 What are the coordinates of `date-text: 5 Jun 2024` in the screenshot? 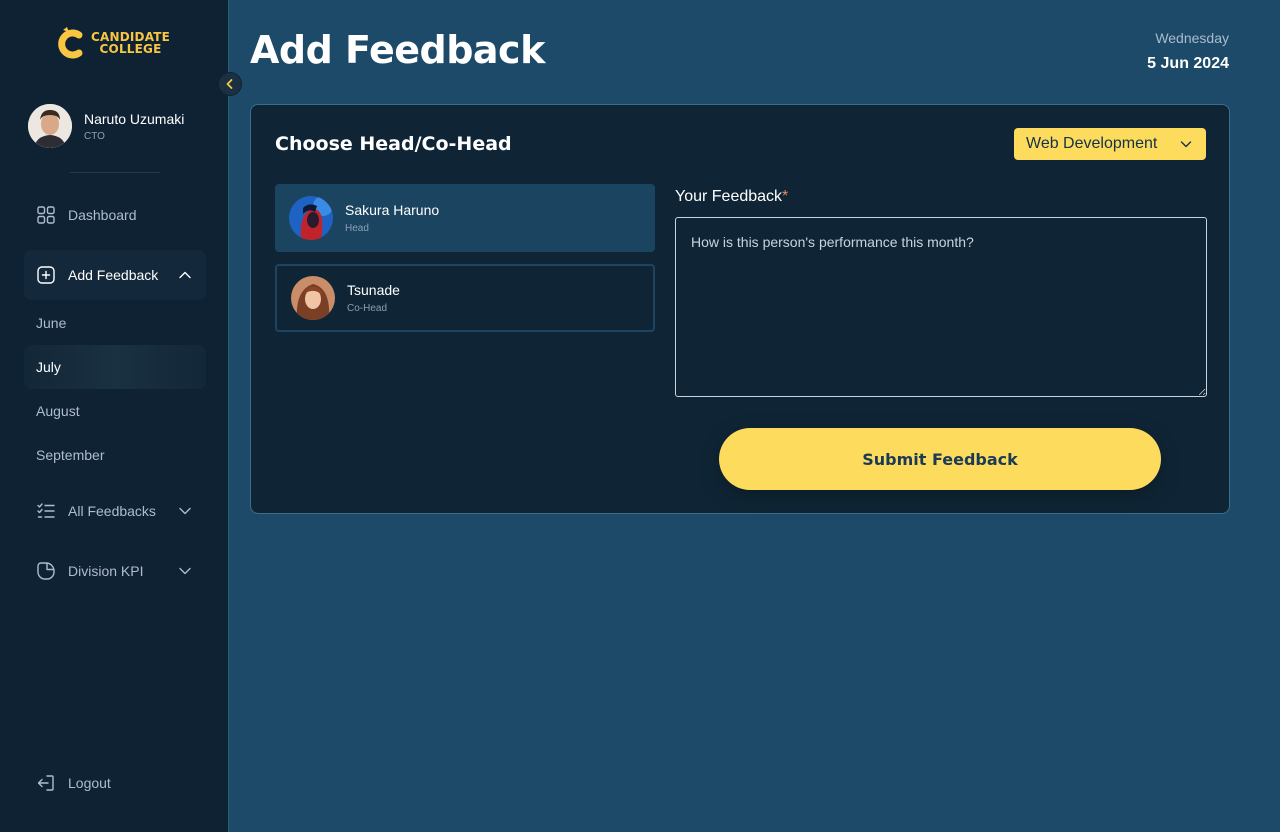 It's located at (1188, 63).